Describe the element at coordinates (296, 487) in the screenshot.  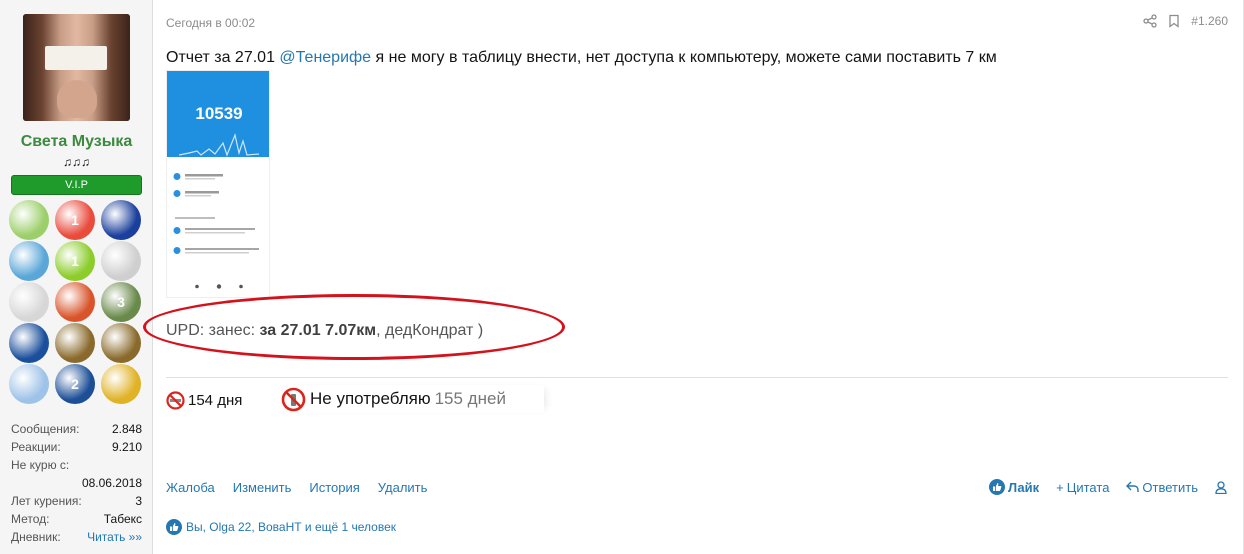
I see `post-actions-left: Жалоба Изменить История Удалить` at that location.